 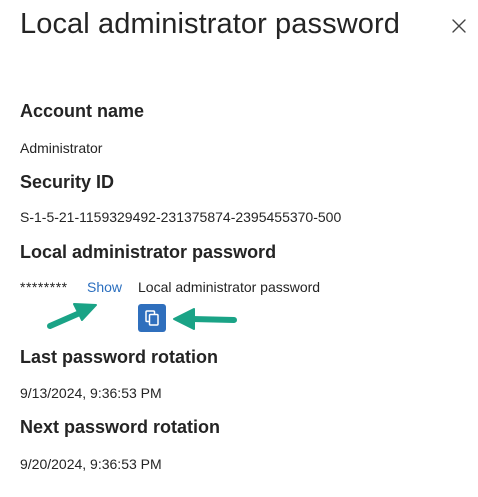 I want to click on panel-title: Local administrator password, so click(x=210, y=24).